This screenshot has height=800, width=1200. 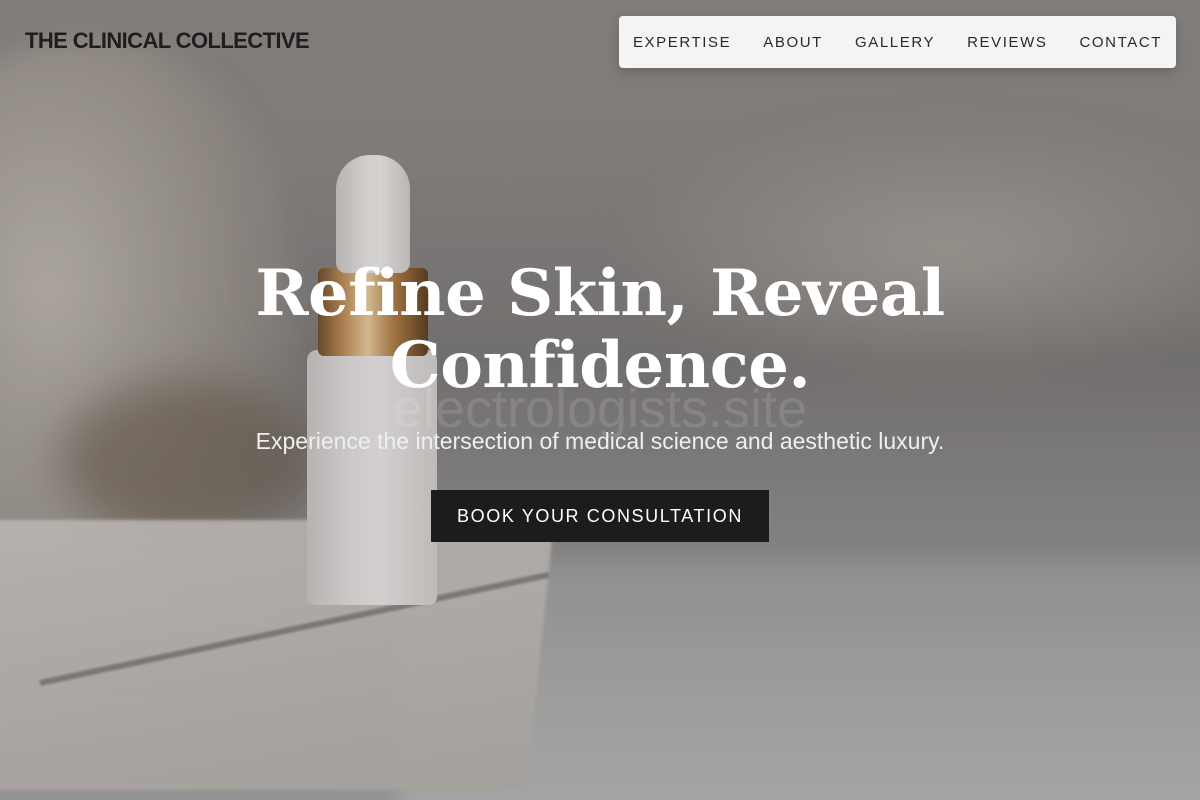 I want to click on nav-item-about: ABOUT, so click(x=793, y=42).